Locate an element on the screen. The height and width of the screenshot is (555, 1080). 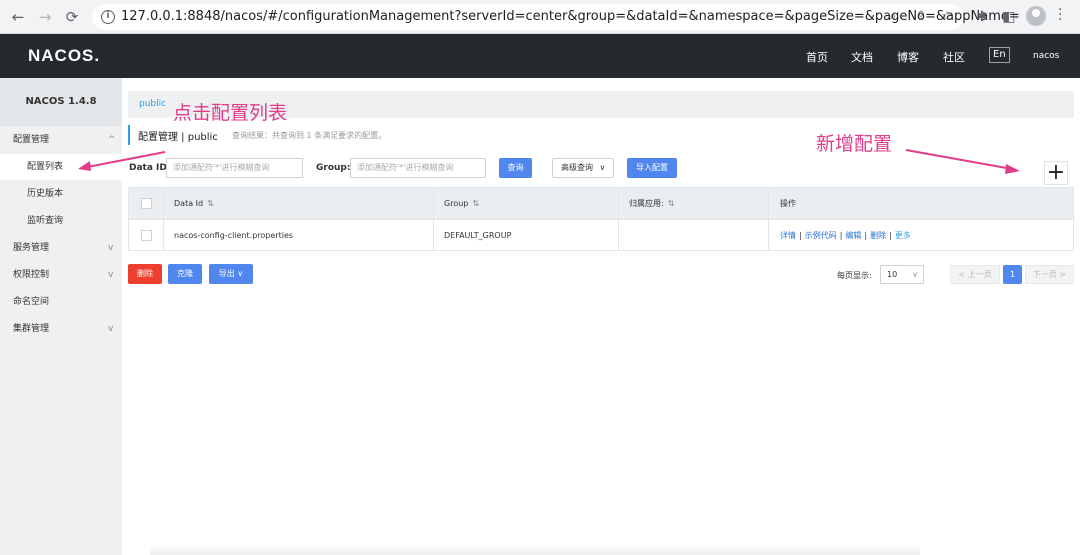
arrowhead-add-config is located at coordinates (1012, 169).